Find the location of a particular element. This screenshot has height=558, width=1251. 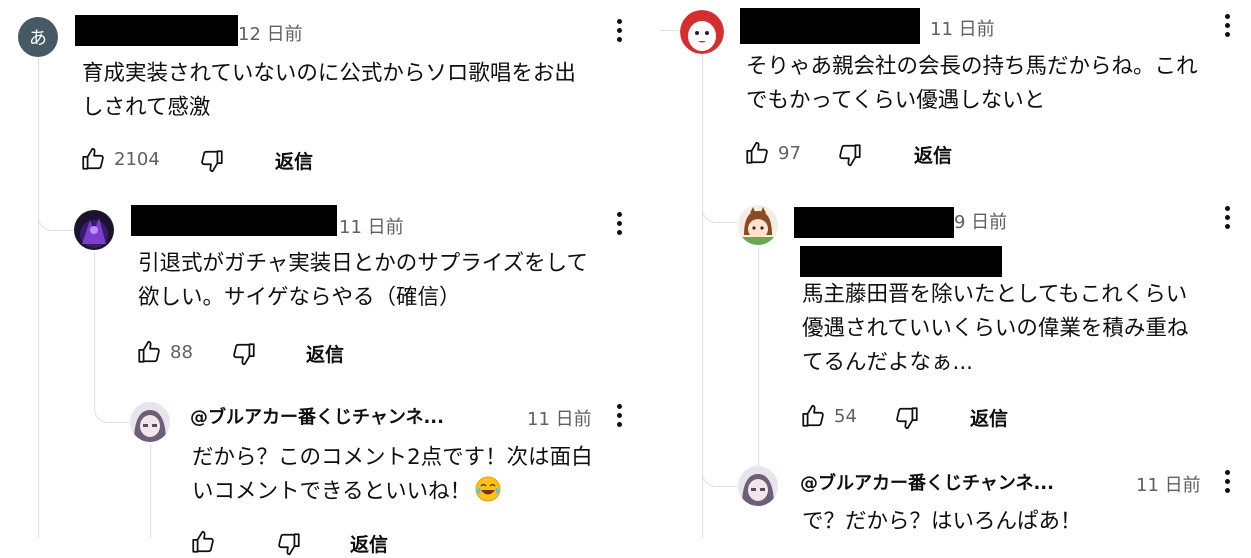

comment-text: 育成実装されていないのに公式からソロ歌唱をお出 しされて感激 is located at coordinates (329, 90).